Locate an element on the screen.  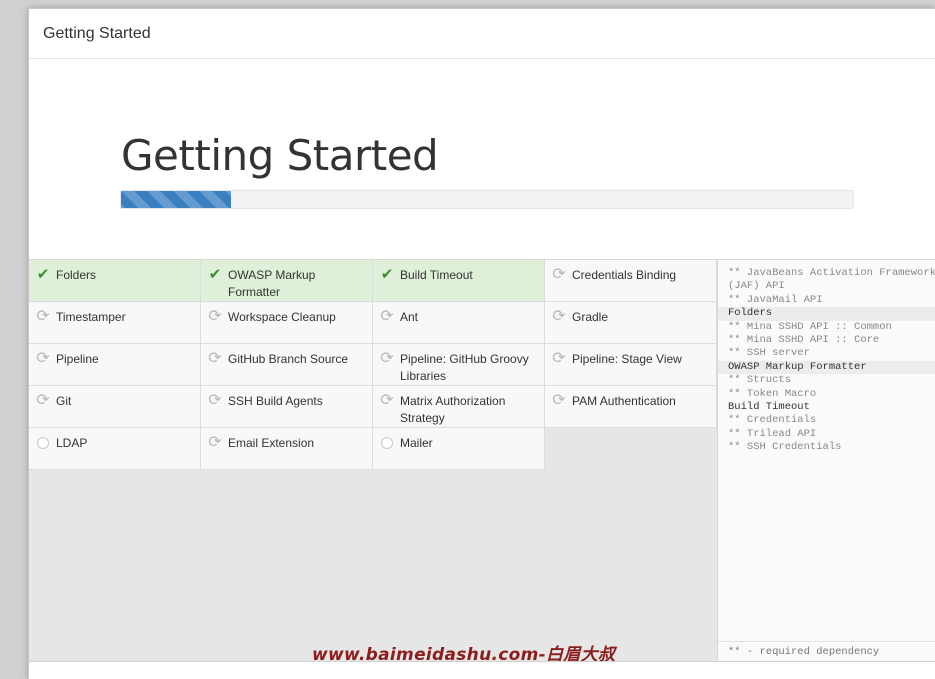
plugin-name: Pipeline: GitHub Groovy Libraries is located at coordinates (464, 367).